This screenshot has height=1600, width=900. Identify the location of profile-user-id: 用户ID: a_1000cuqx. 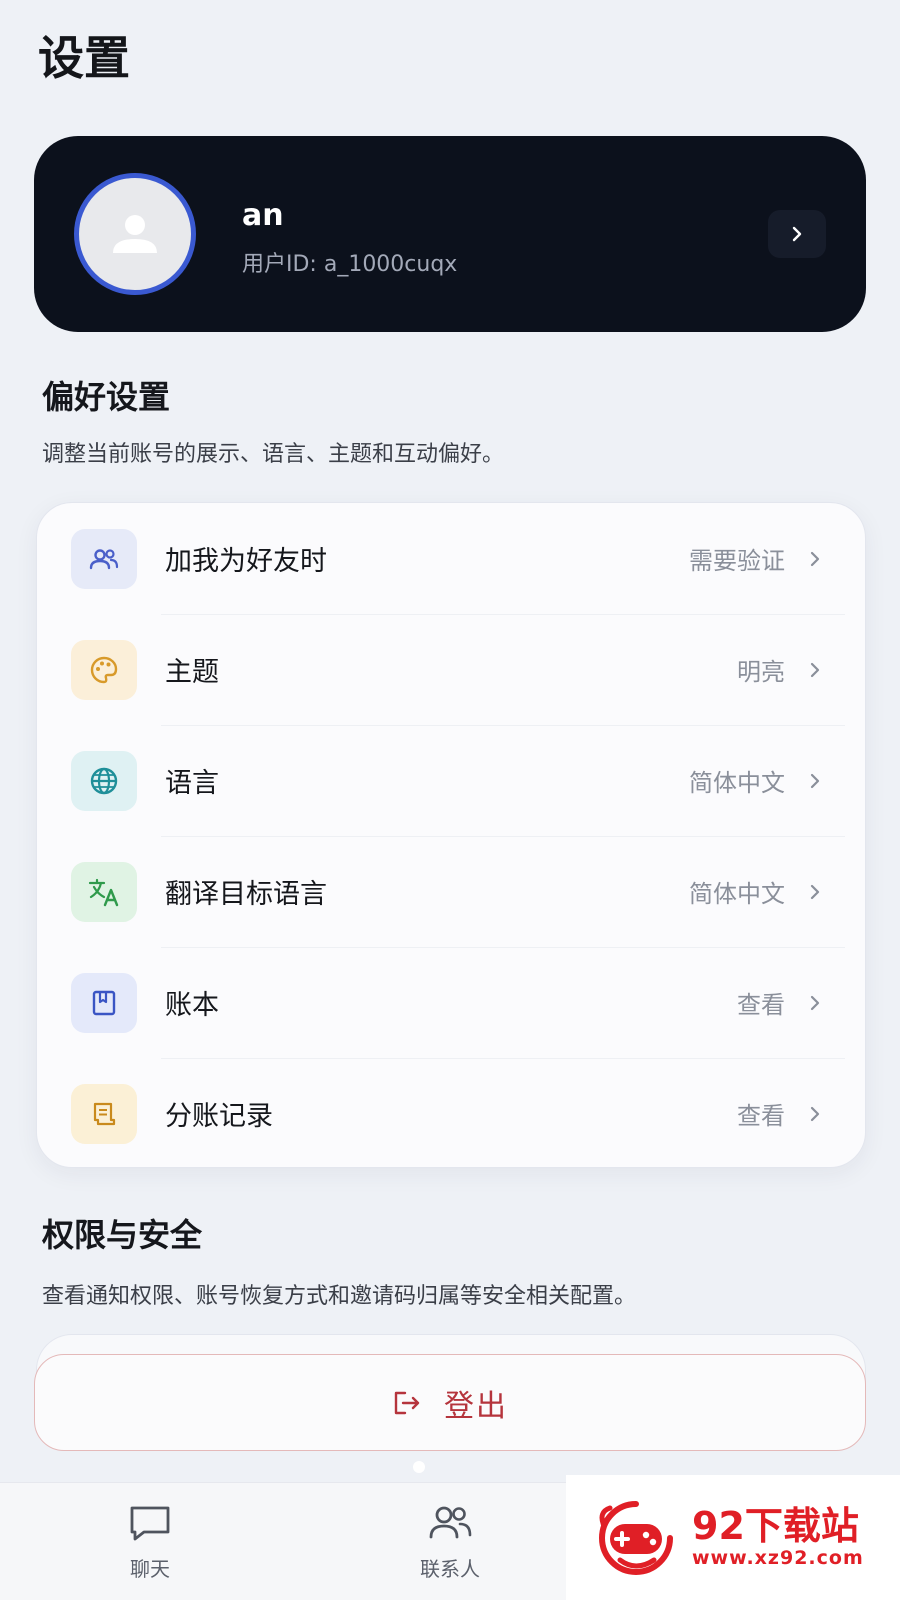
(350, 264).